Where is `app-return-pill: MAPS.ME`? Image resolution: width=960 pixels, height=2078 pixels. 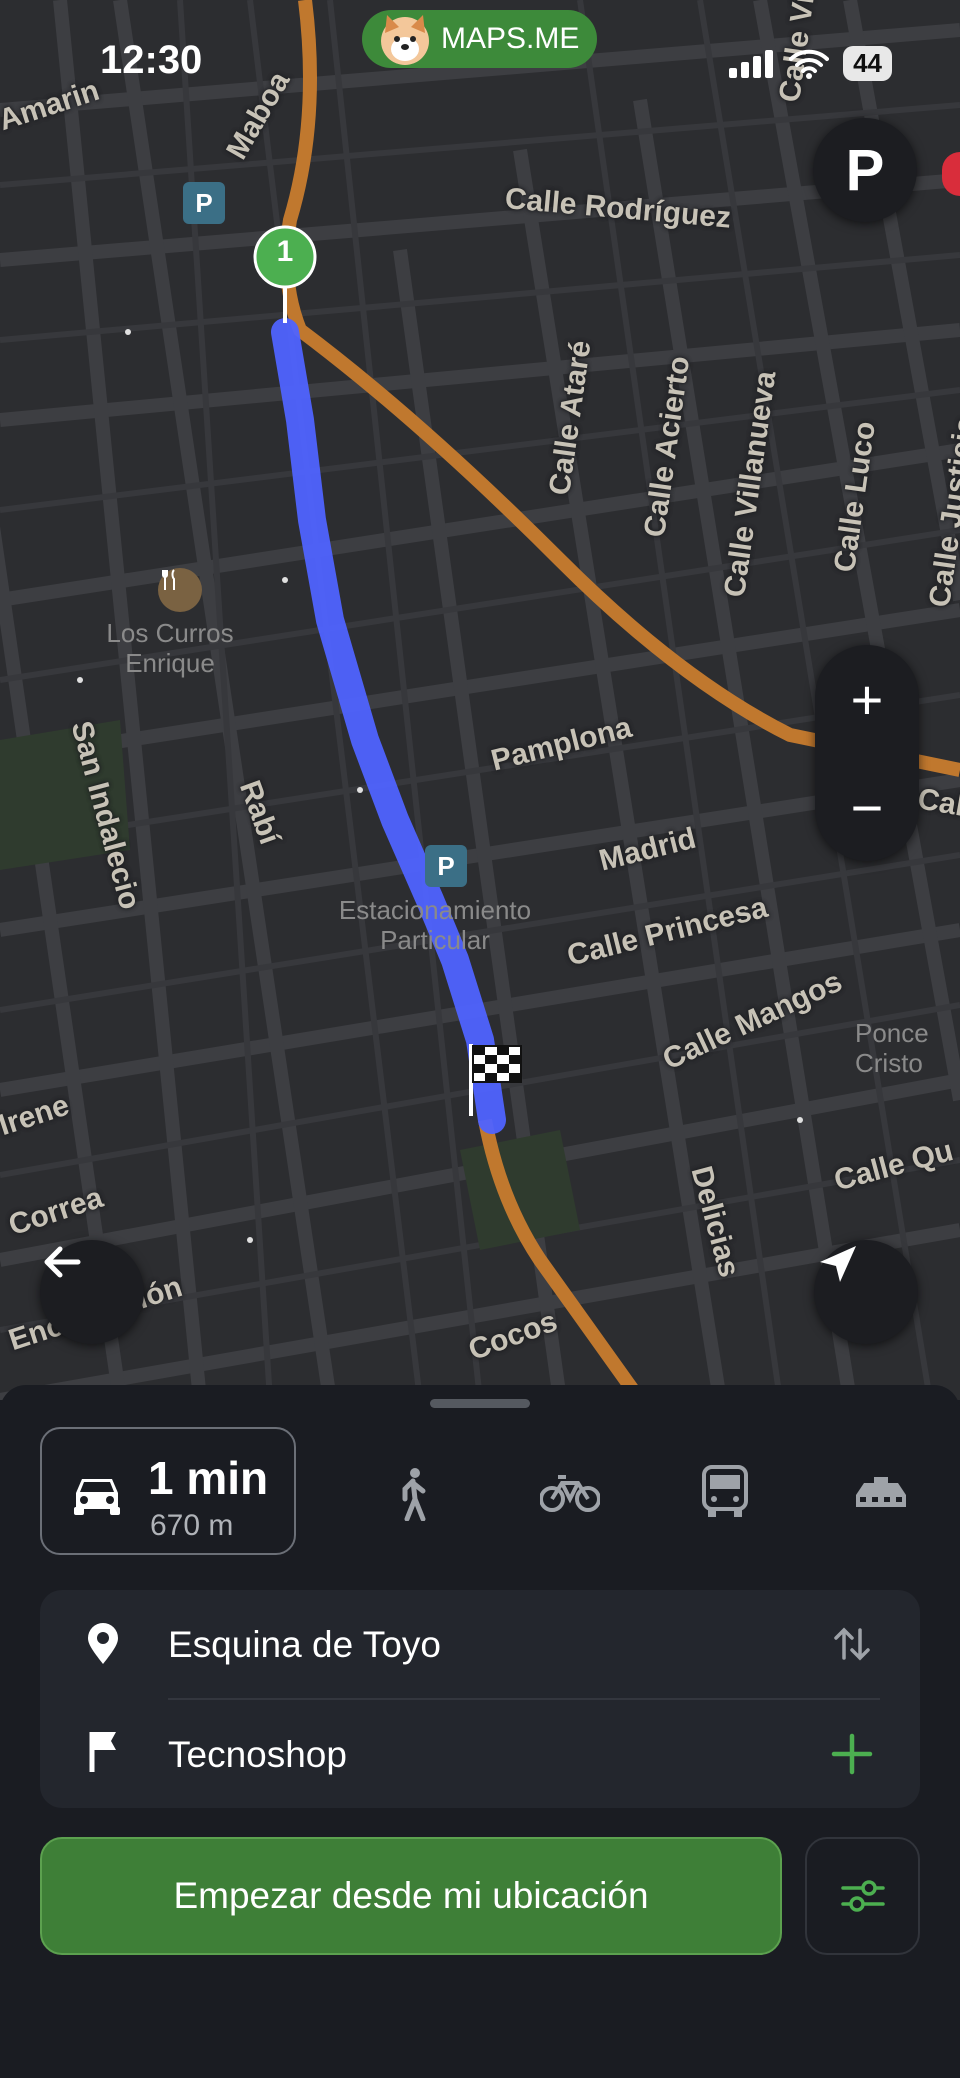 app-return-pill: MAPS.ME is located at coordinates (479, 39).